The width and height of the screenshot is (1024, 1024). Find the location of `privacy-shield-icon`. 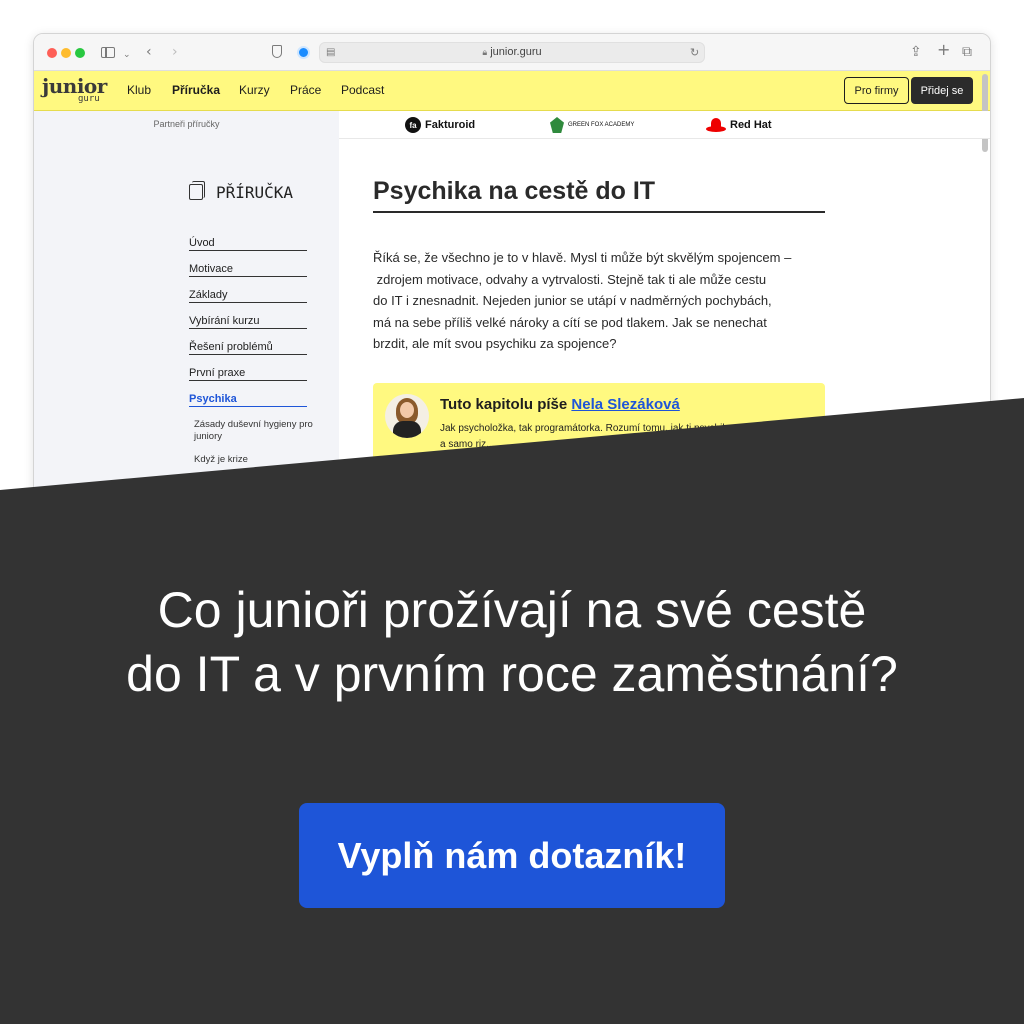

privacy-shield-icon is located at coordinates (277, 51).